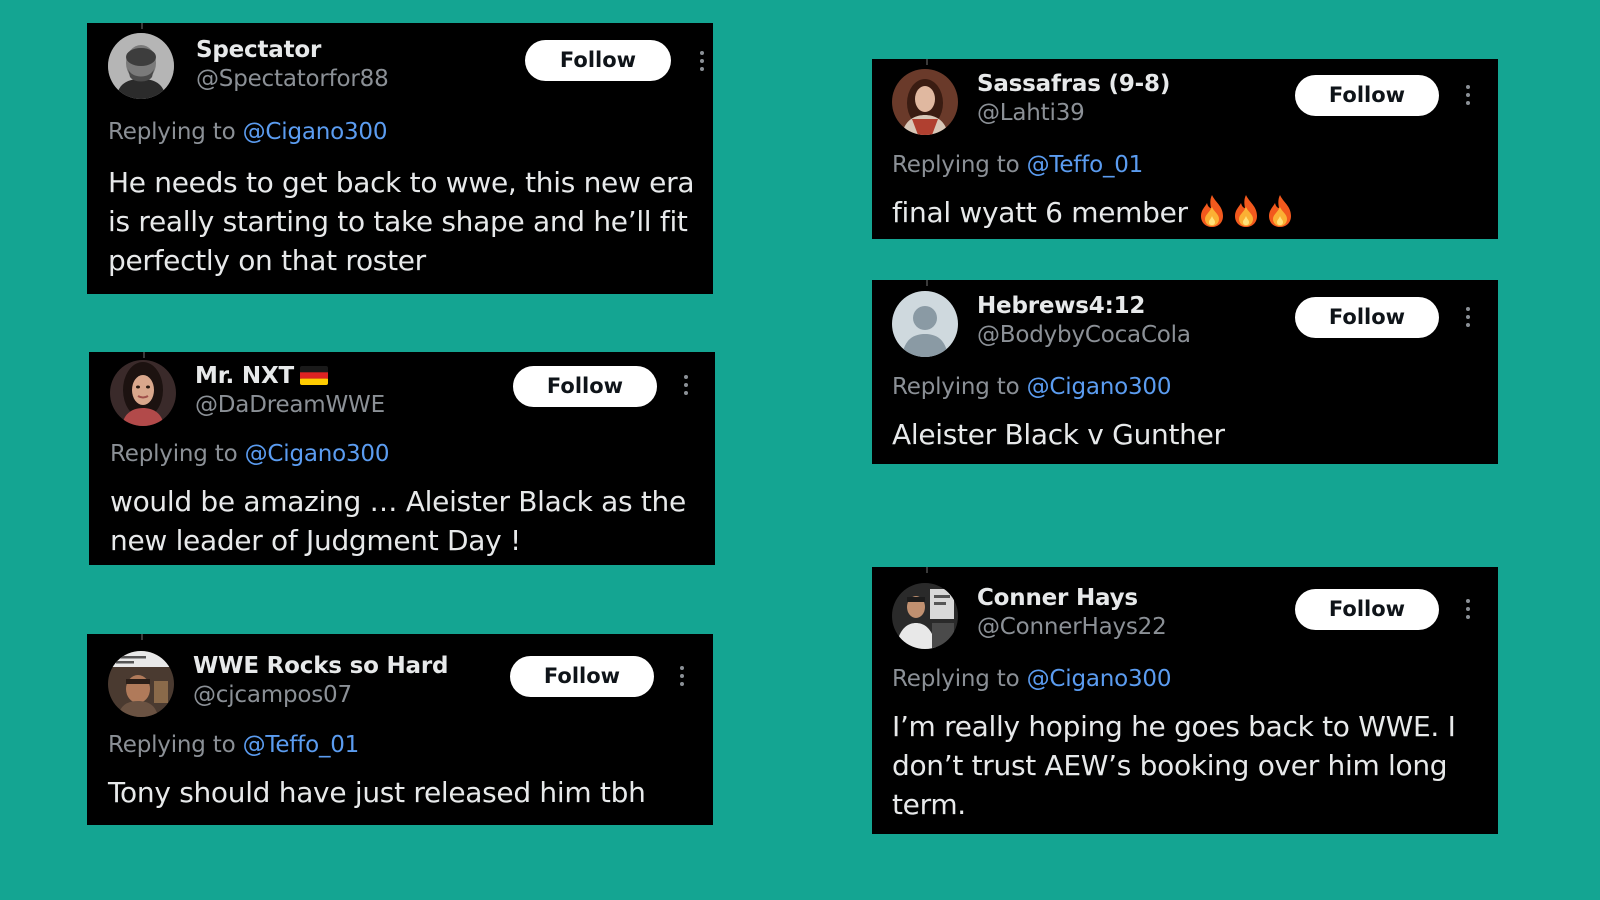 The image size is (1600, 900). I want to click on display-name: Hebrews4:12, so click(1061, 306).